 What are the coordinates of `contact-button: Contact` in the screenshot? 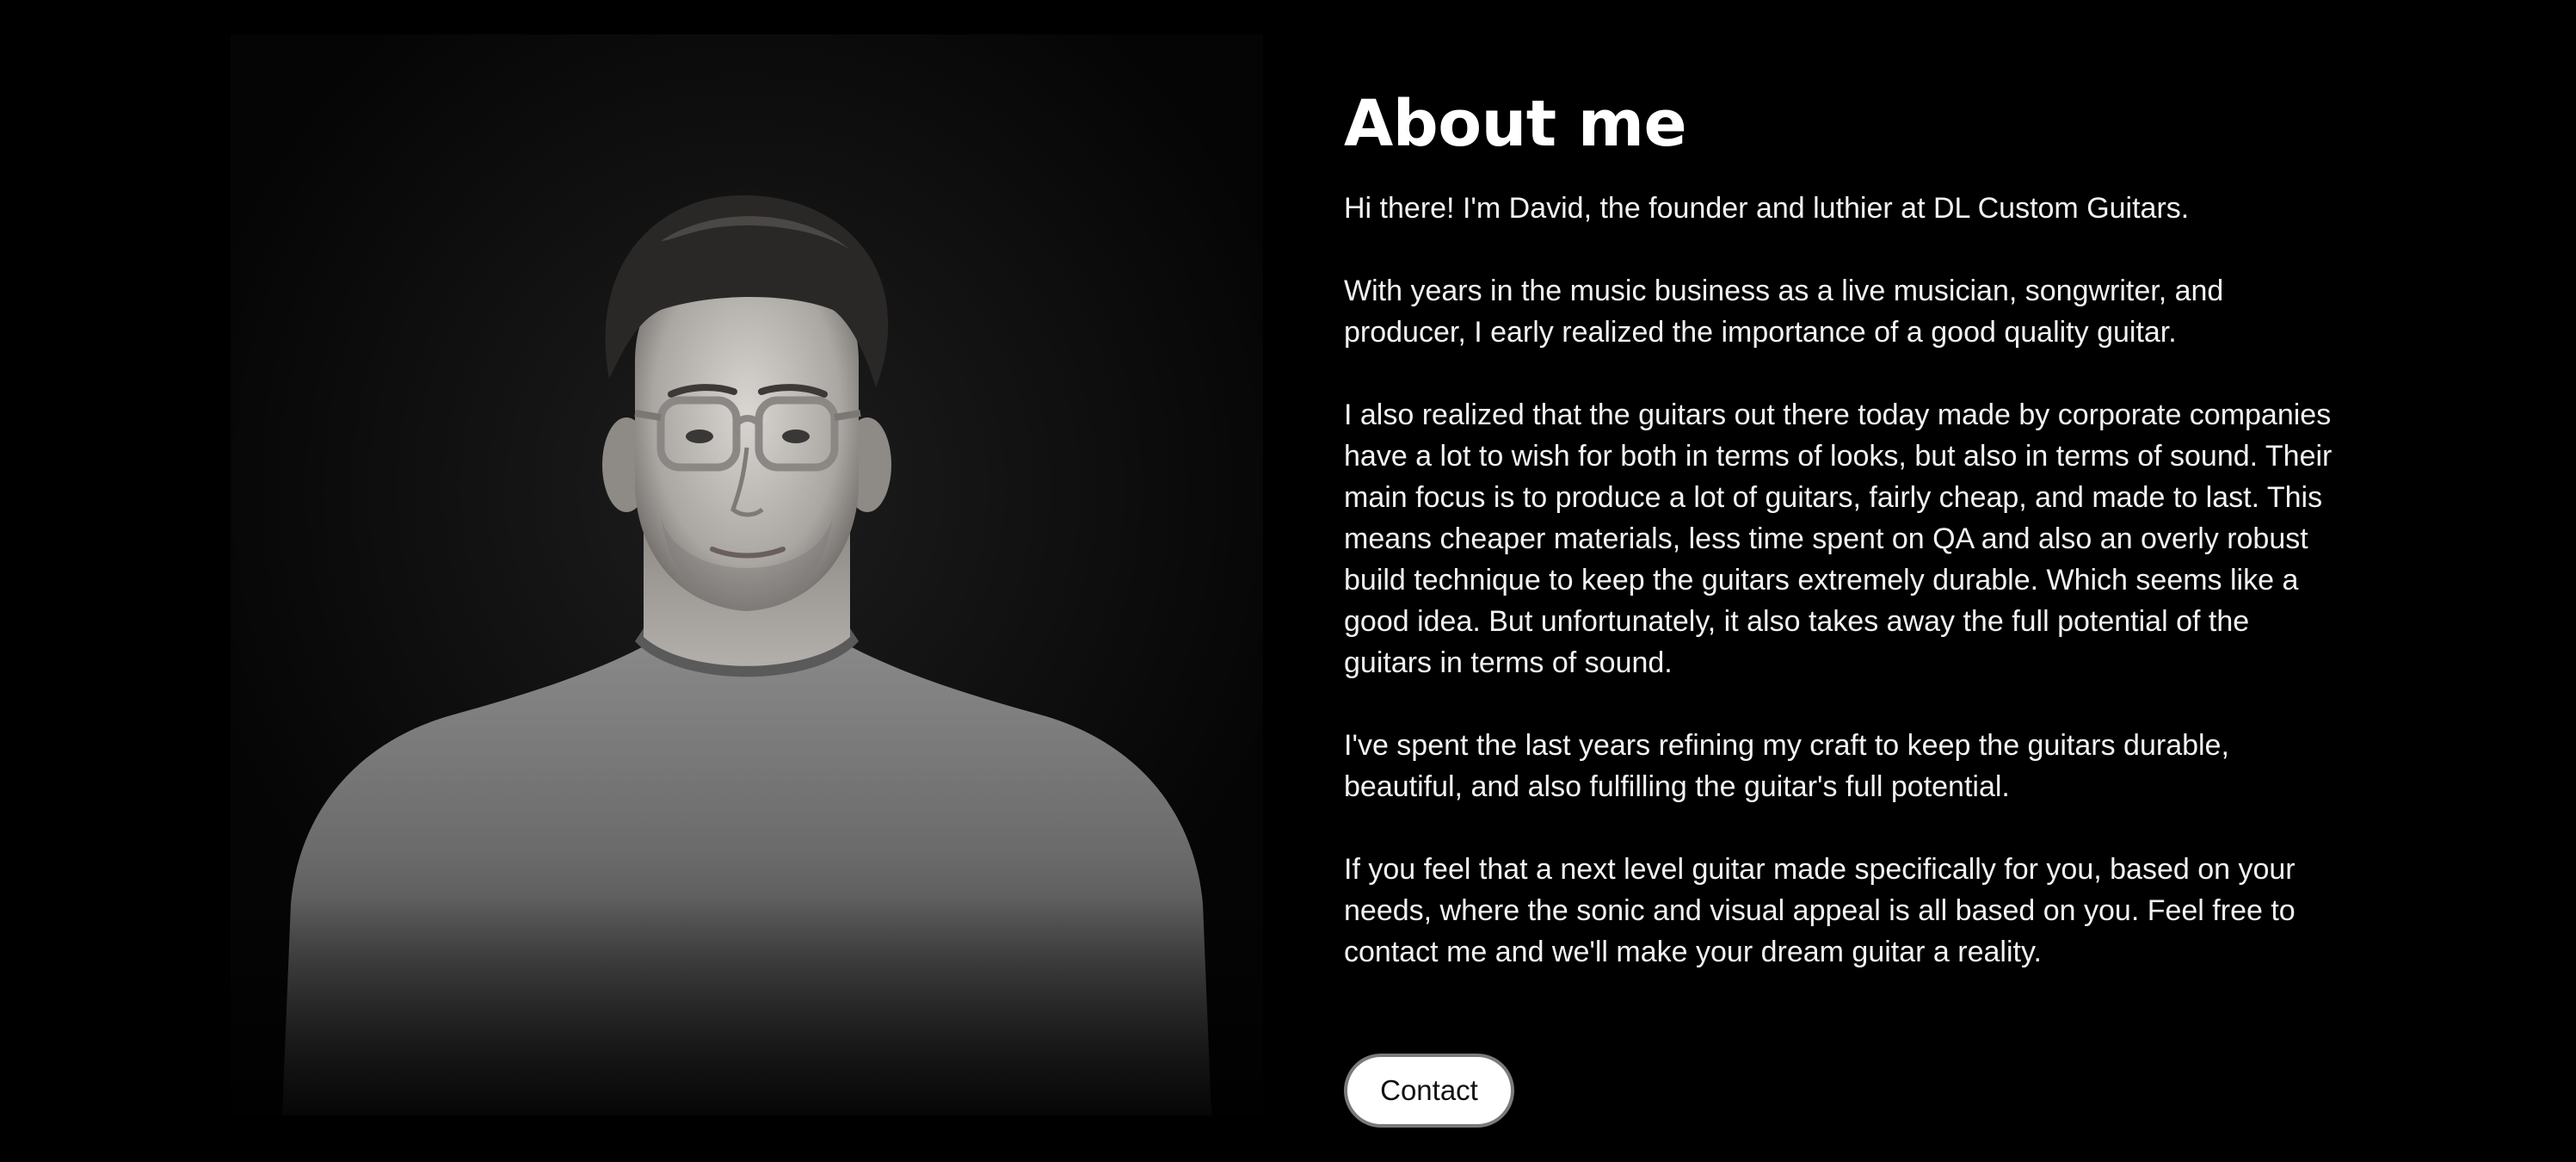 It's located at (1429, 1091).